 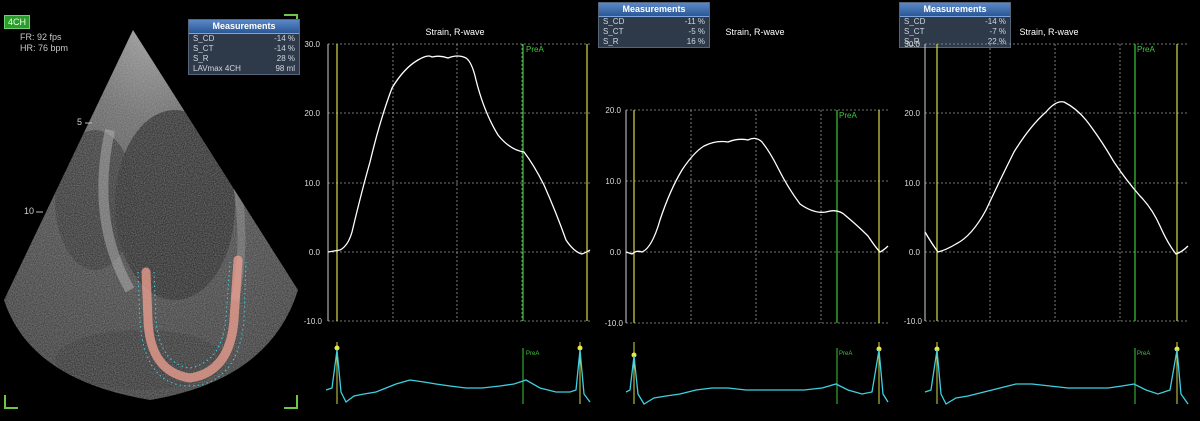 I want to click on measurement-row: S_CT -14 %, so click(x=244, y=48).